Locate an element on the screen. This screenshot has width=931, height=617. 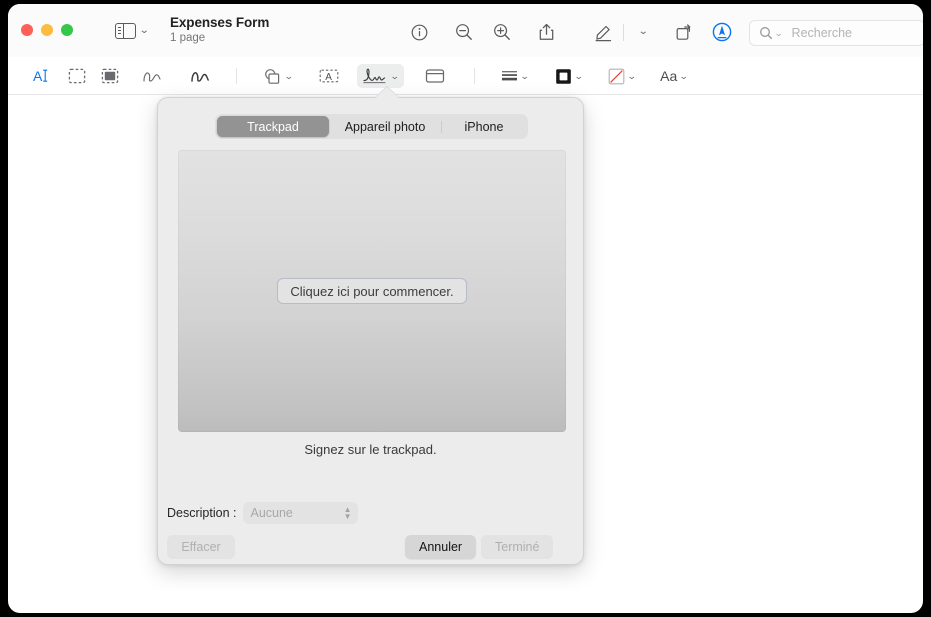
info-icon is located at coordinates (419, 32).